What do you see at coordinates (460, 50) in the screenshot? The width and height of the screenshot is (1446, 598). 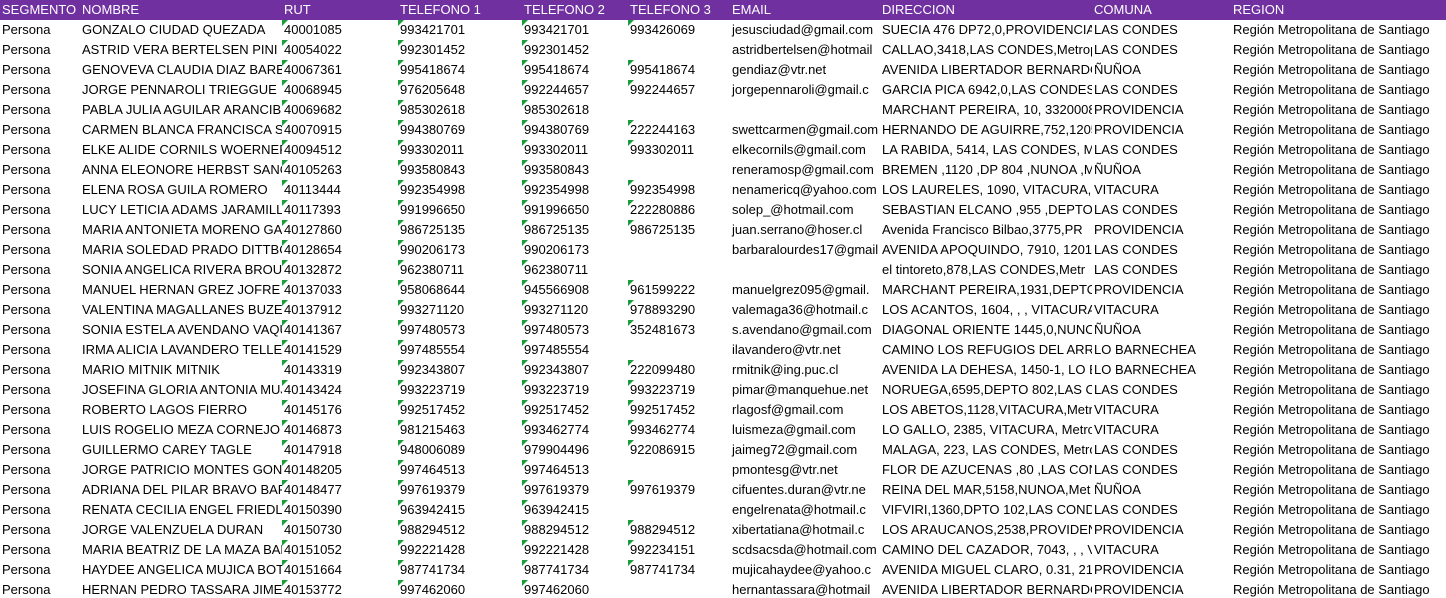 I see `cell-telefono-1: 992301452` at bounding box center [460, 50].